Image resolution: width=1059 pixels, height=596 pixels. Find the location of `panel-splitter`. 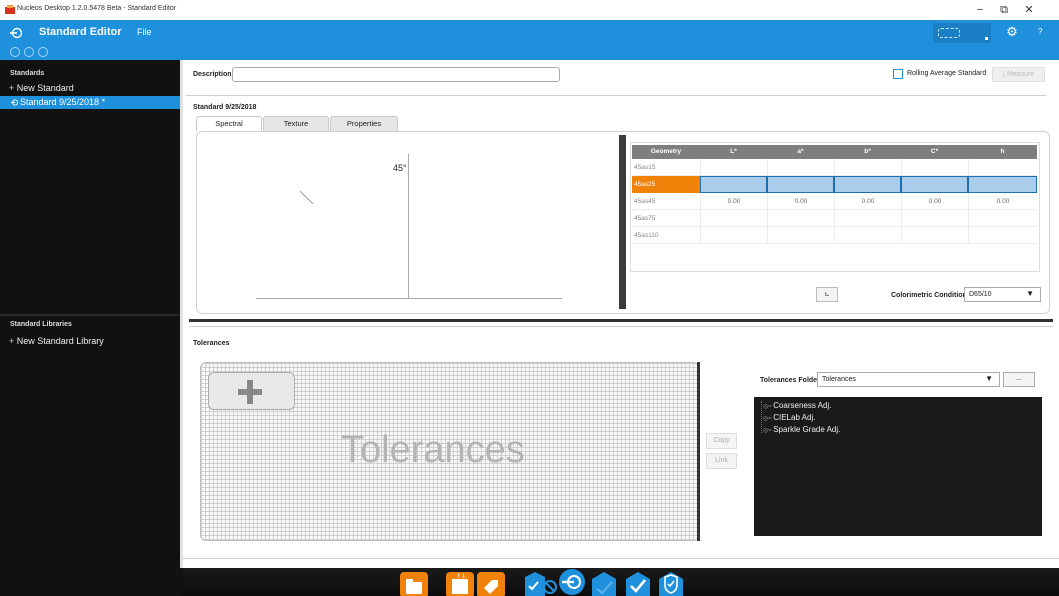

panel-splitter is located at coordinates (622, 222).